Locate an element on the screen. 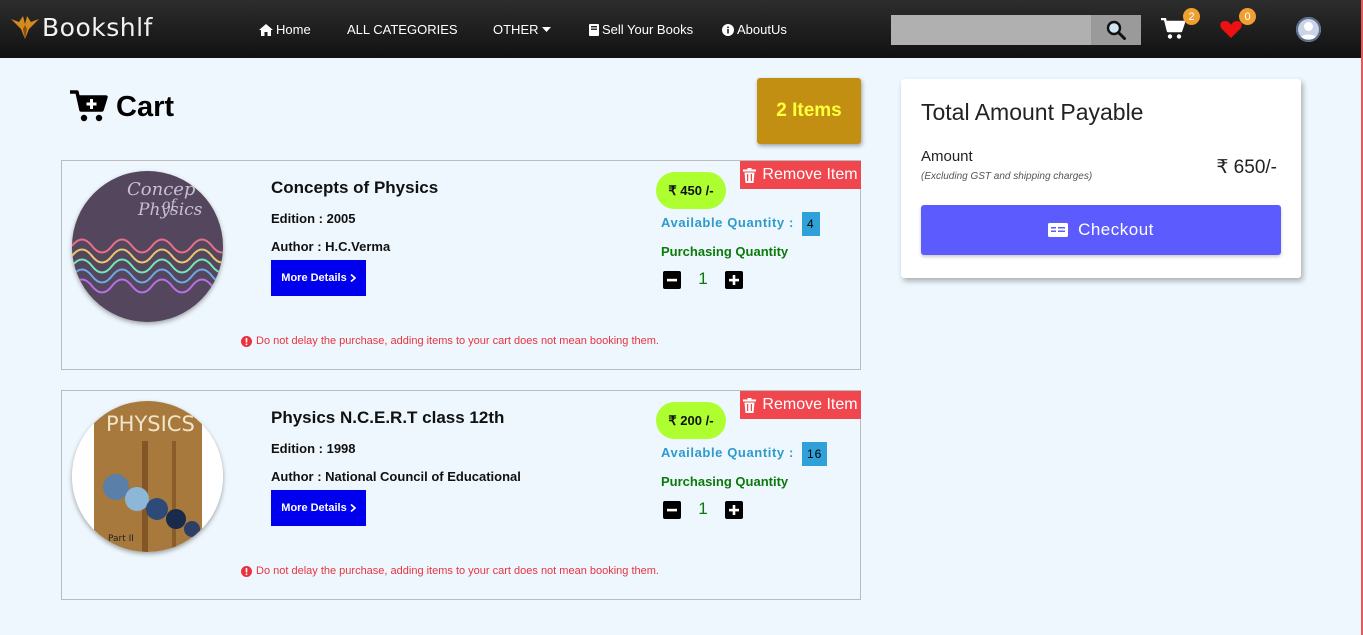 The height and width of the screenshot is (635, 1363). nav-about-us: AboutUs is located at coordinates (754, 29).